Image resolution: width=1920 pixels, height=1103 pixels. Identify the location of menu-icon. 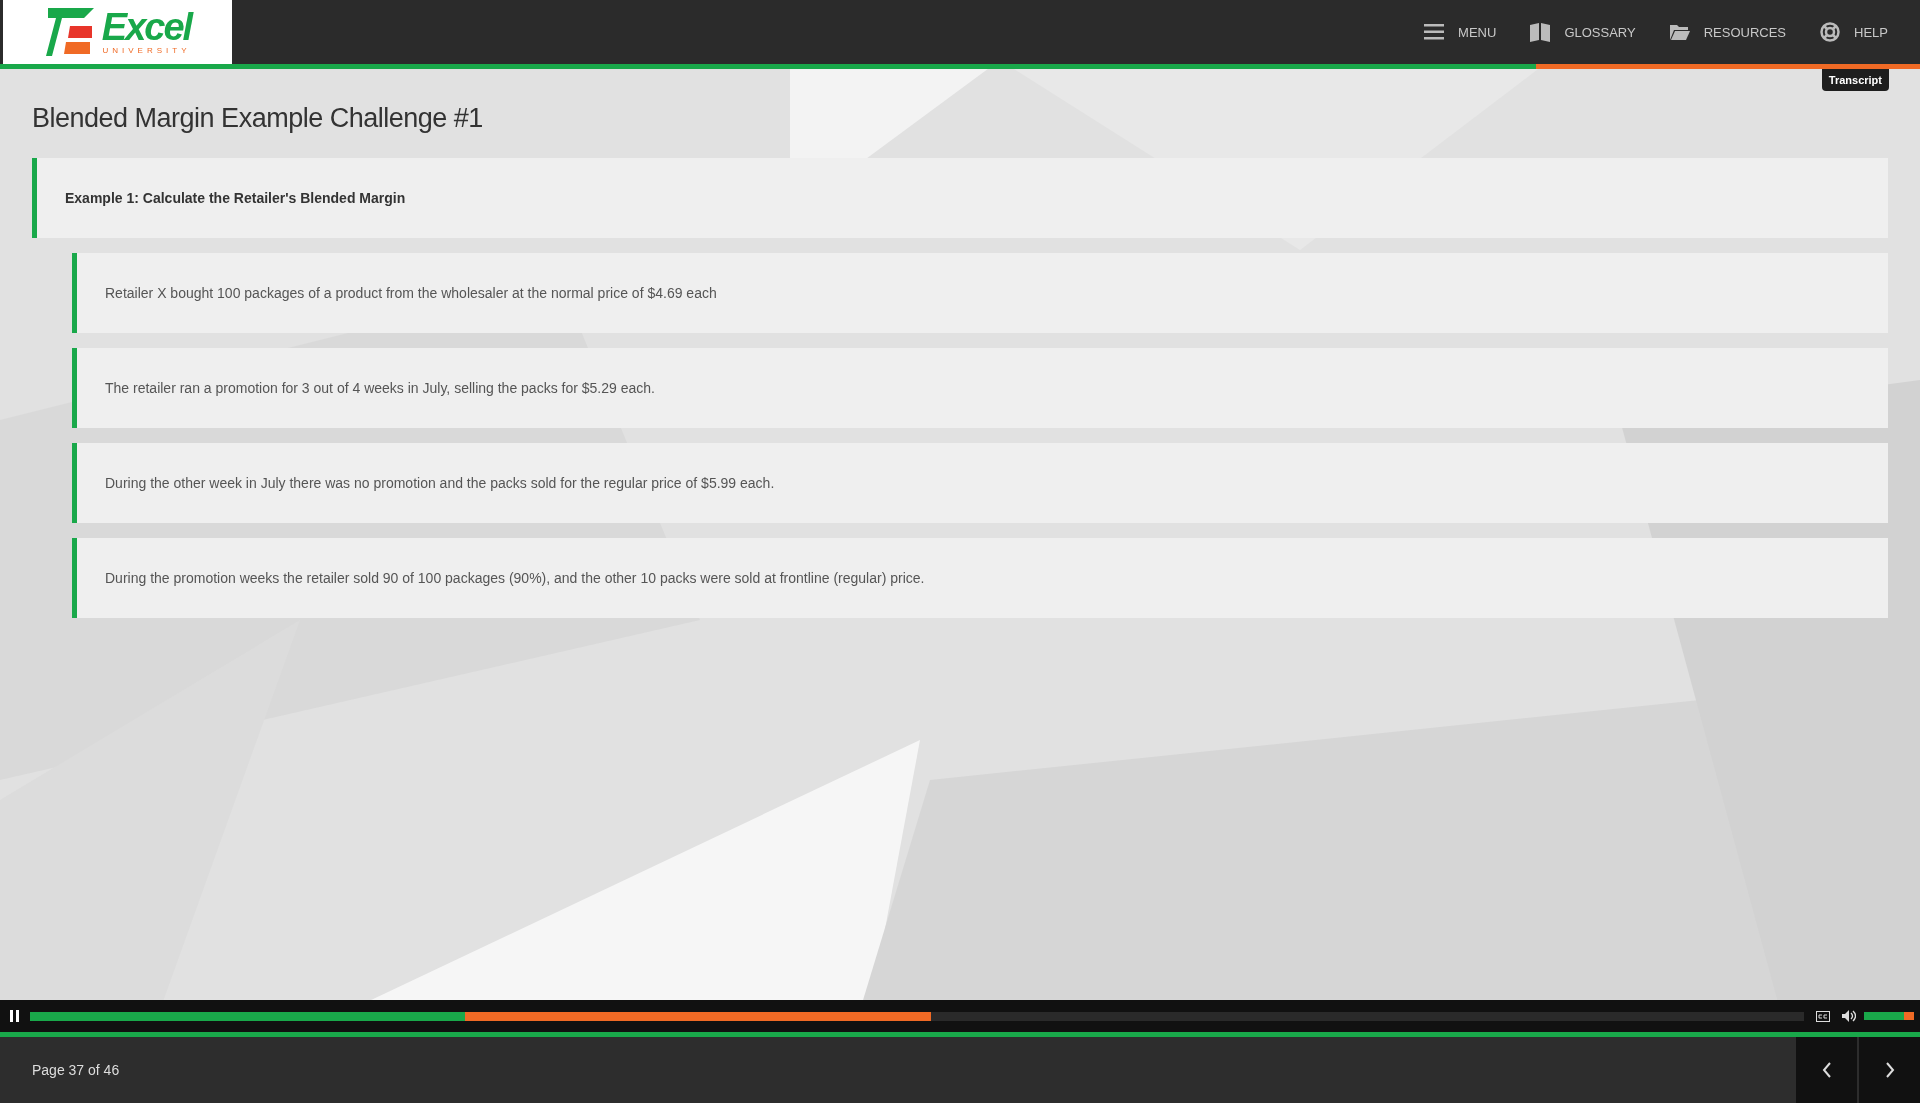
(1434, 32).